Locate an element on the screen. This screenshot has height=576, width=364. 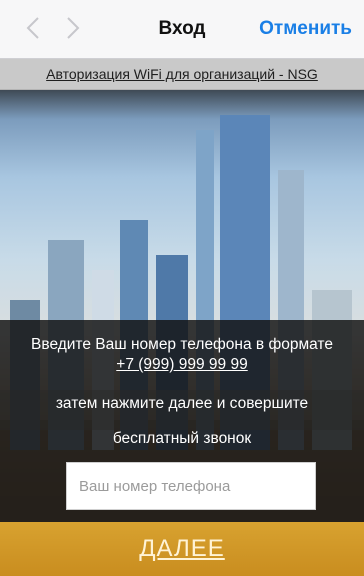
next-button-label: ДАЛЕЕ is located at coordinates (182, 548).